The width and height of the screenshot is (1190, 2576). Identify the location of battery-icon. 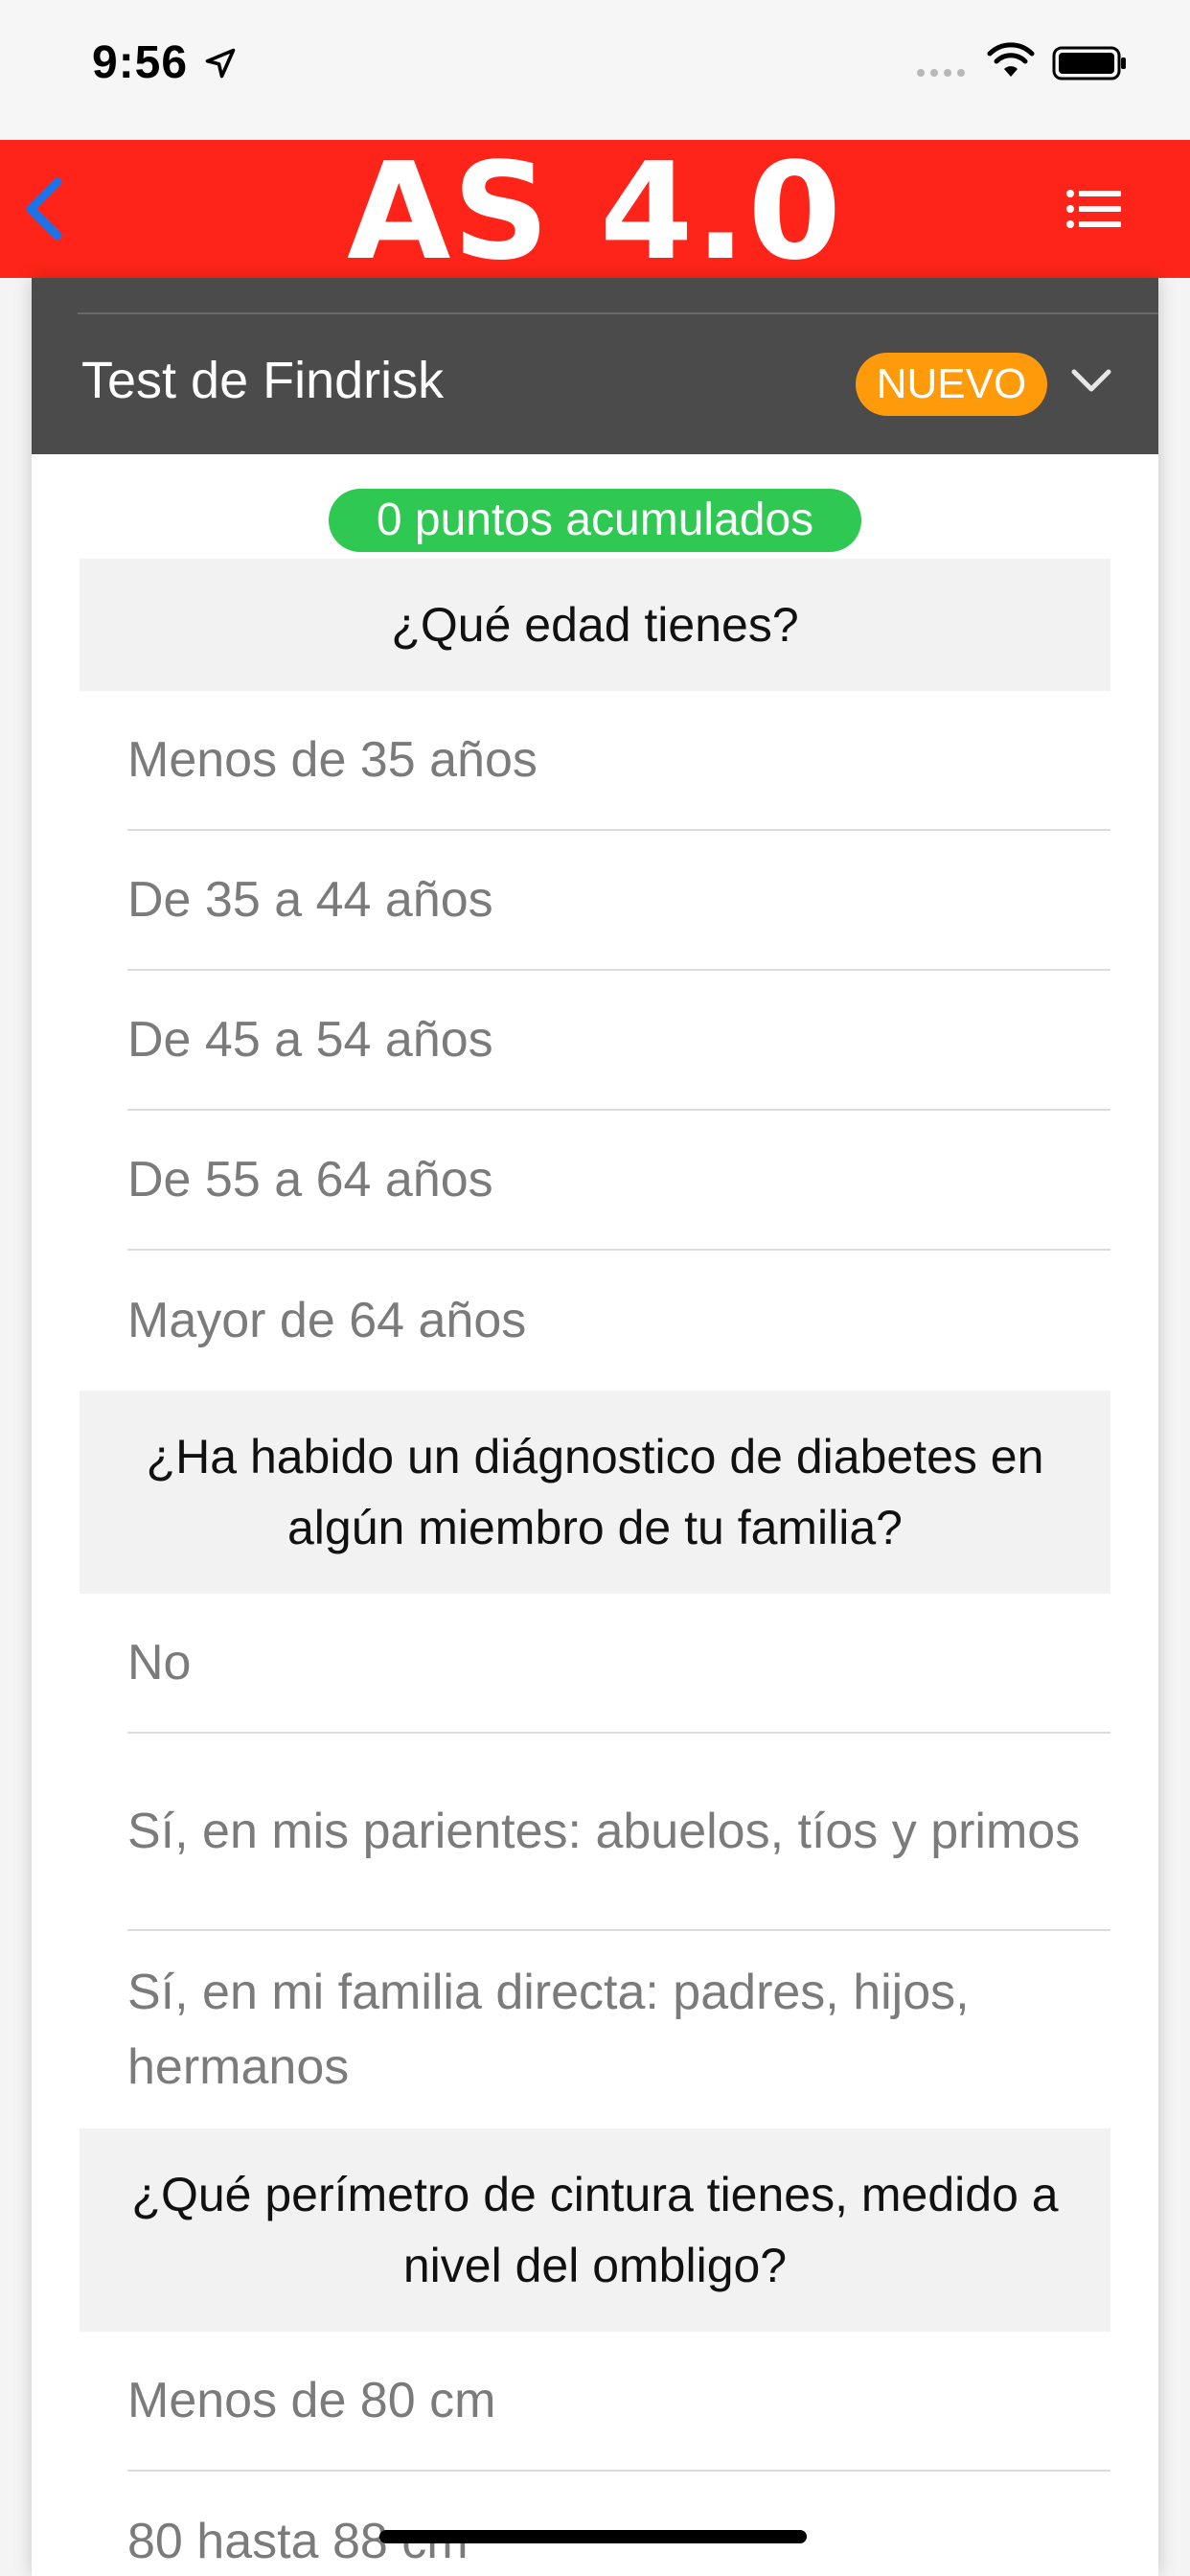
(1089, 63).